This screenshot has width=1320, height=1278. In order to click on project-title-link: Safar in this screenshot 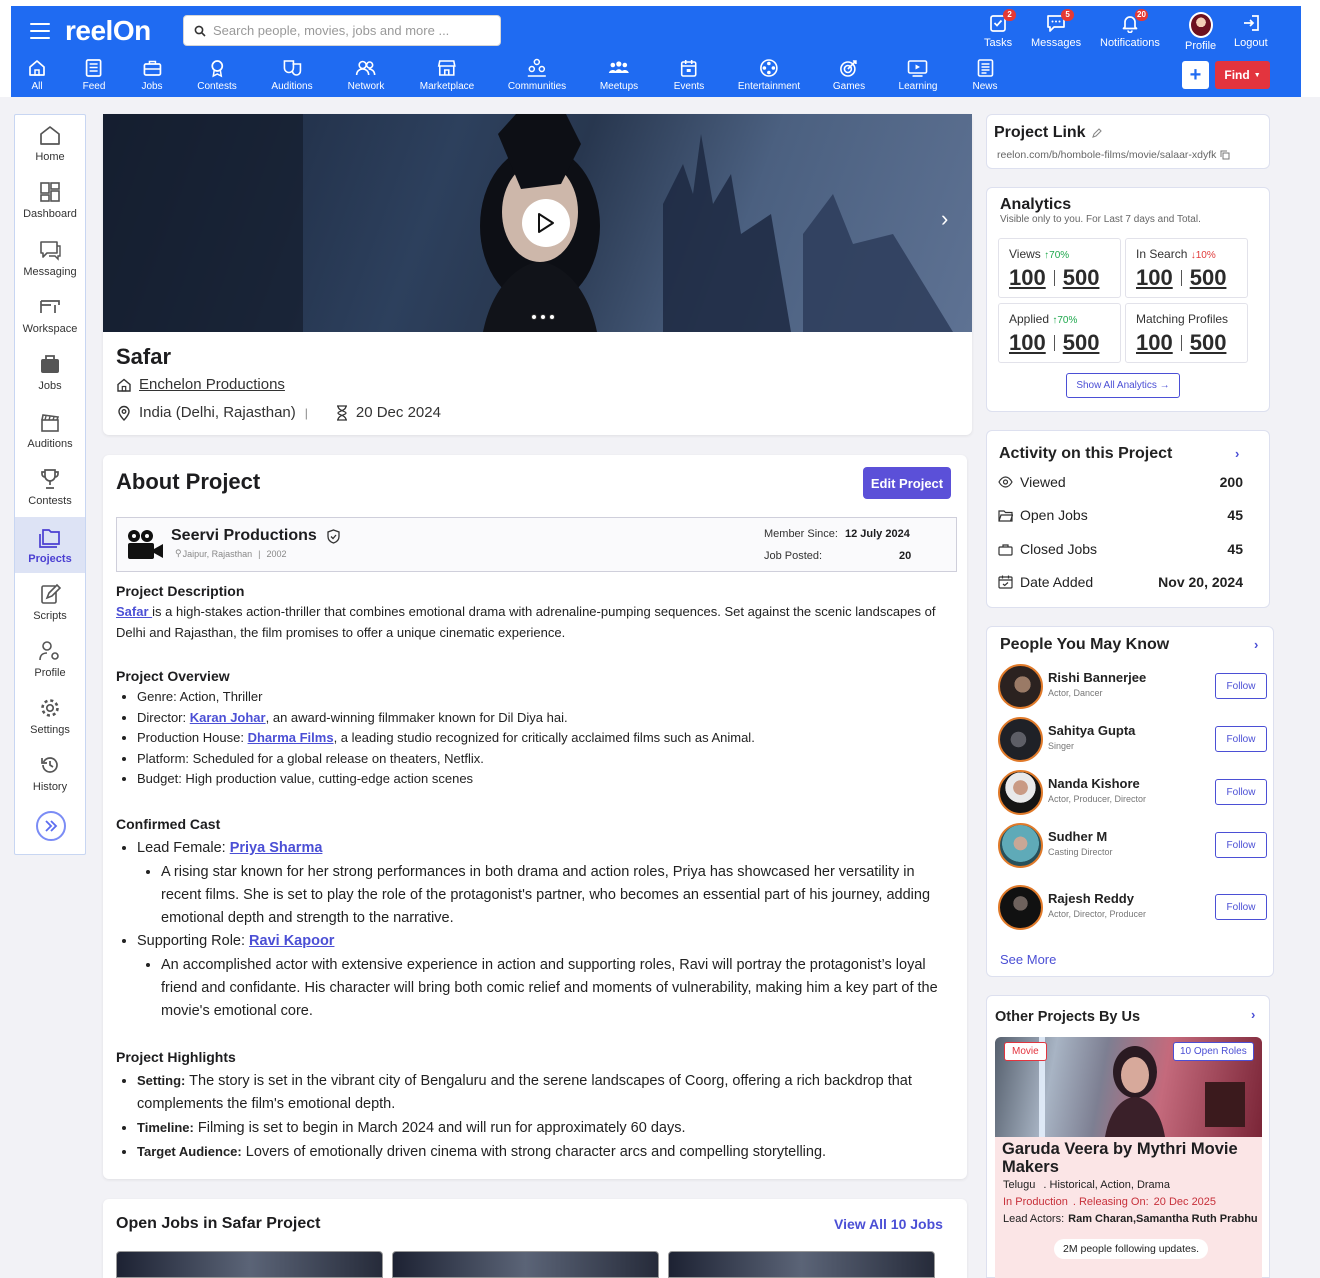, I will do `click(134, 611)`.